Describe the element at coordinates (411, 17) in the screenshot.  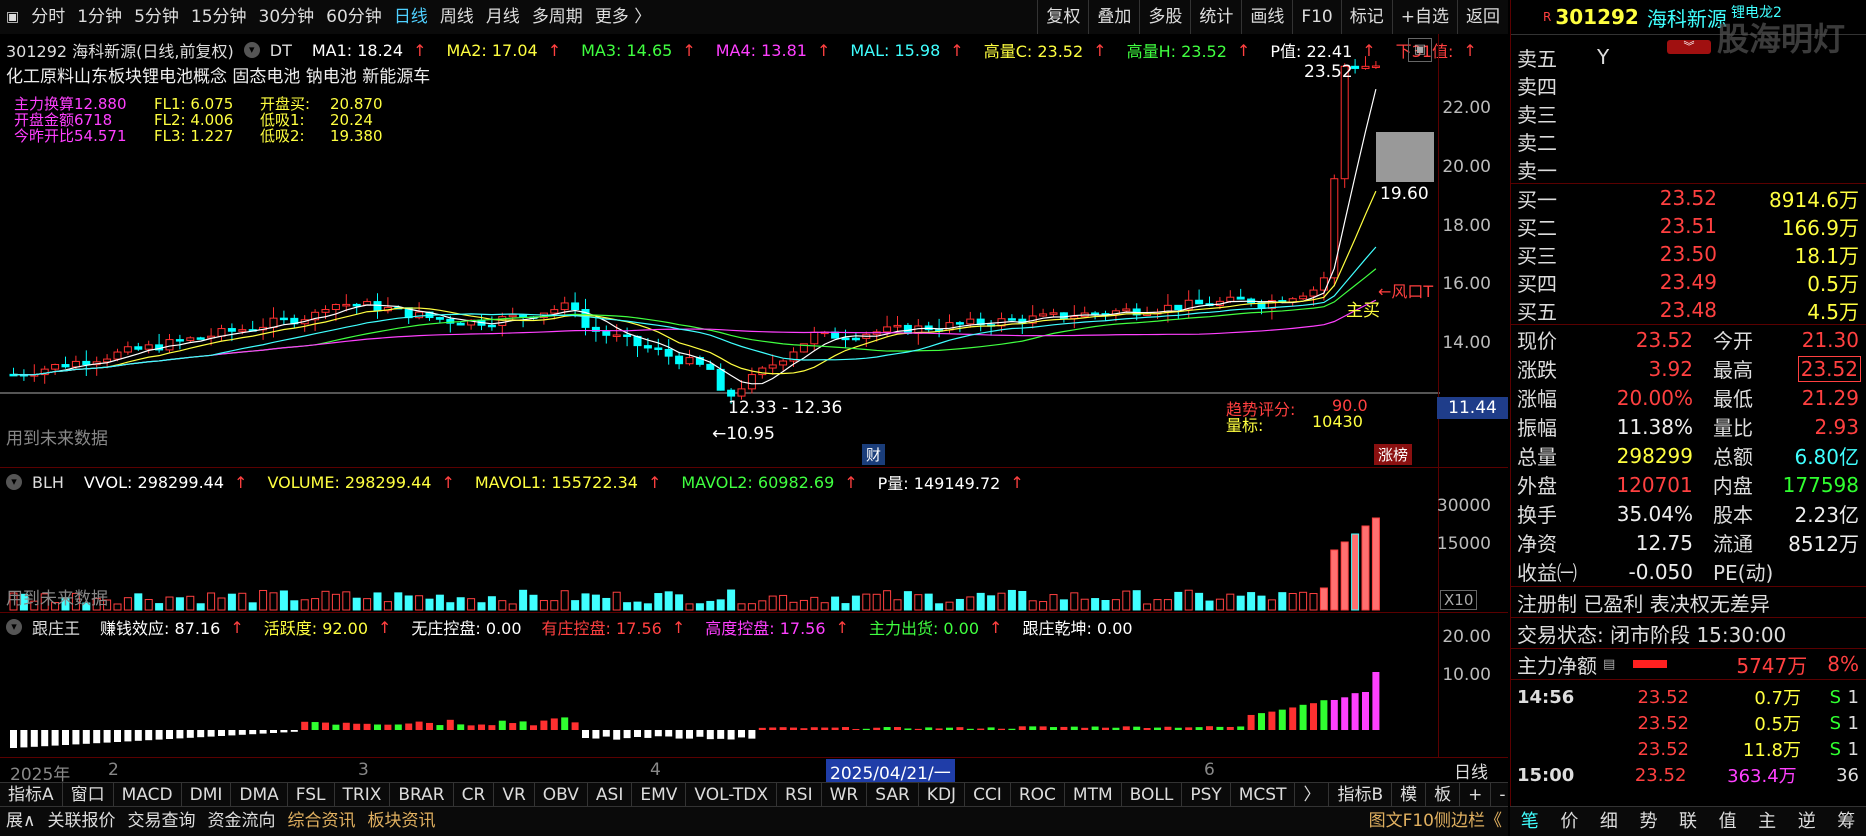
I see `period-tab-6: 日线` at that location.